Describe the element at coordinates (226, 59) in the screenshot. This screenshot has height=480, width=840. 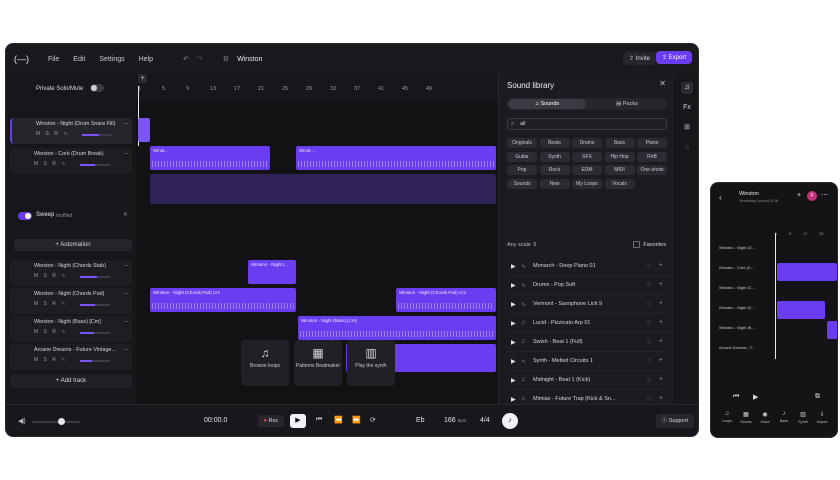
I see `project-settings-icon: ⚙` at that location.